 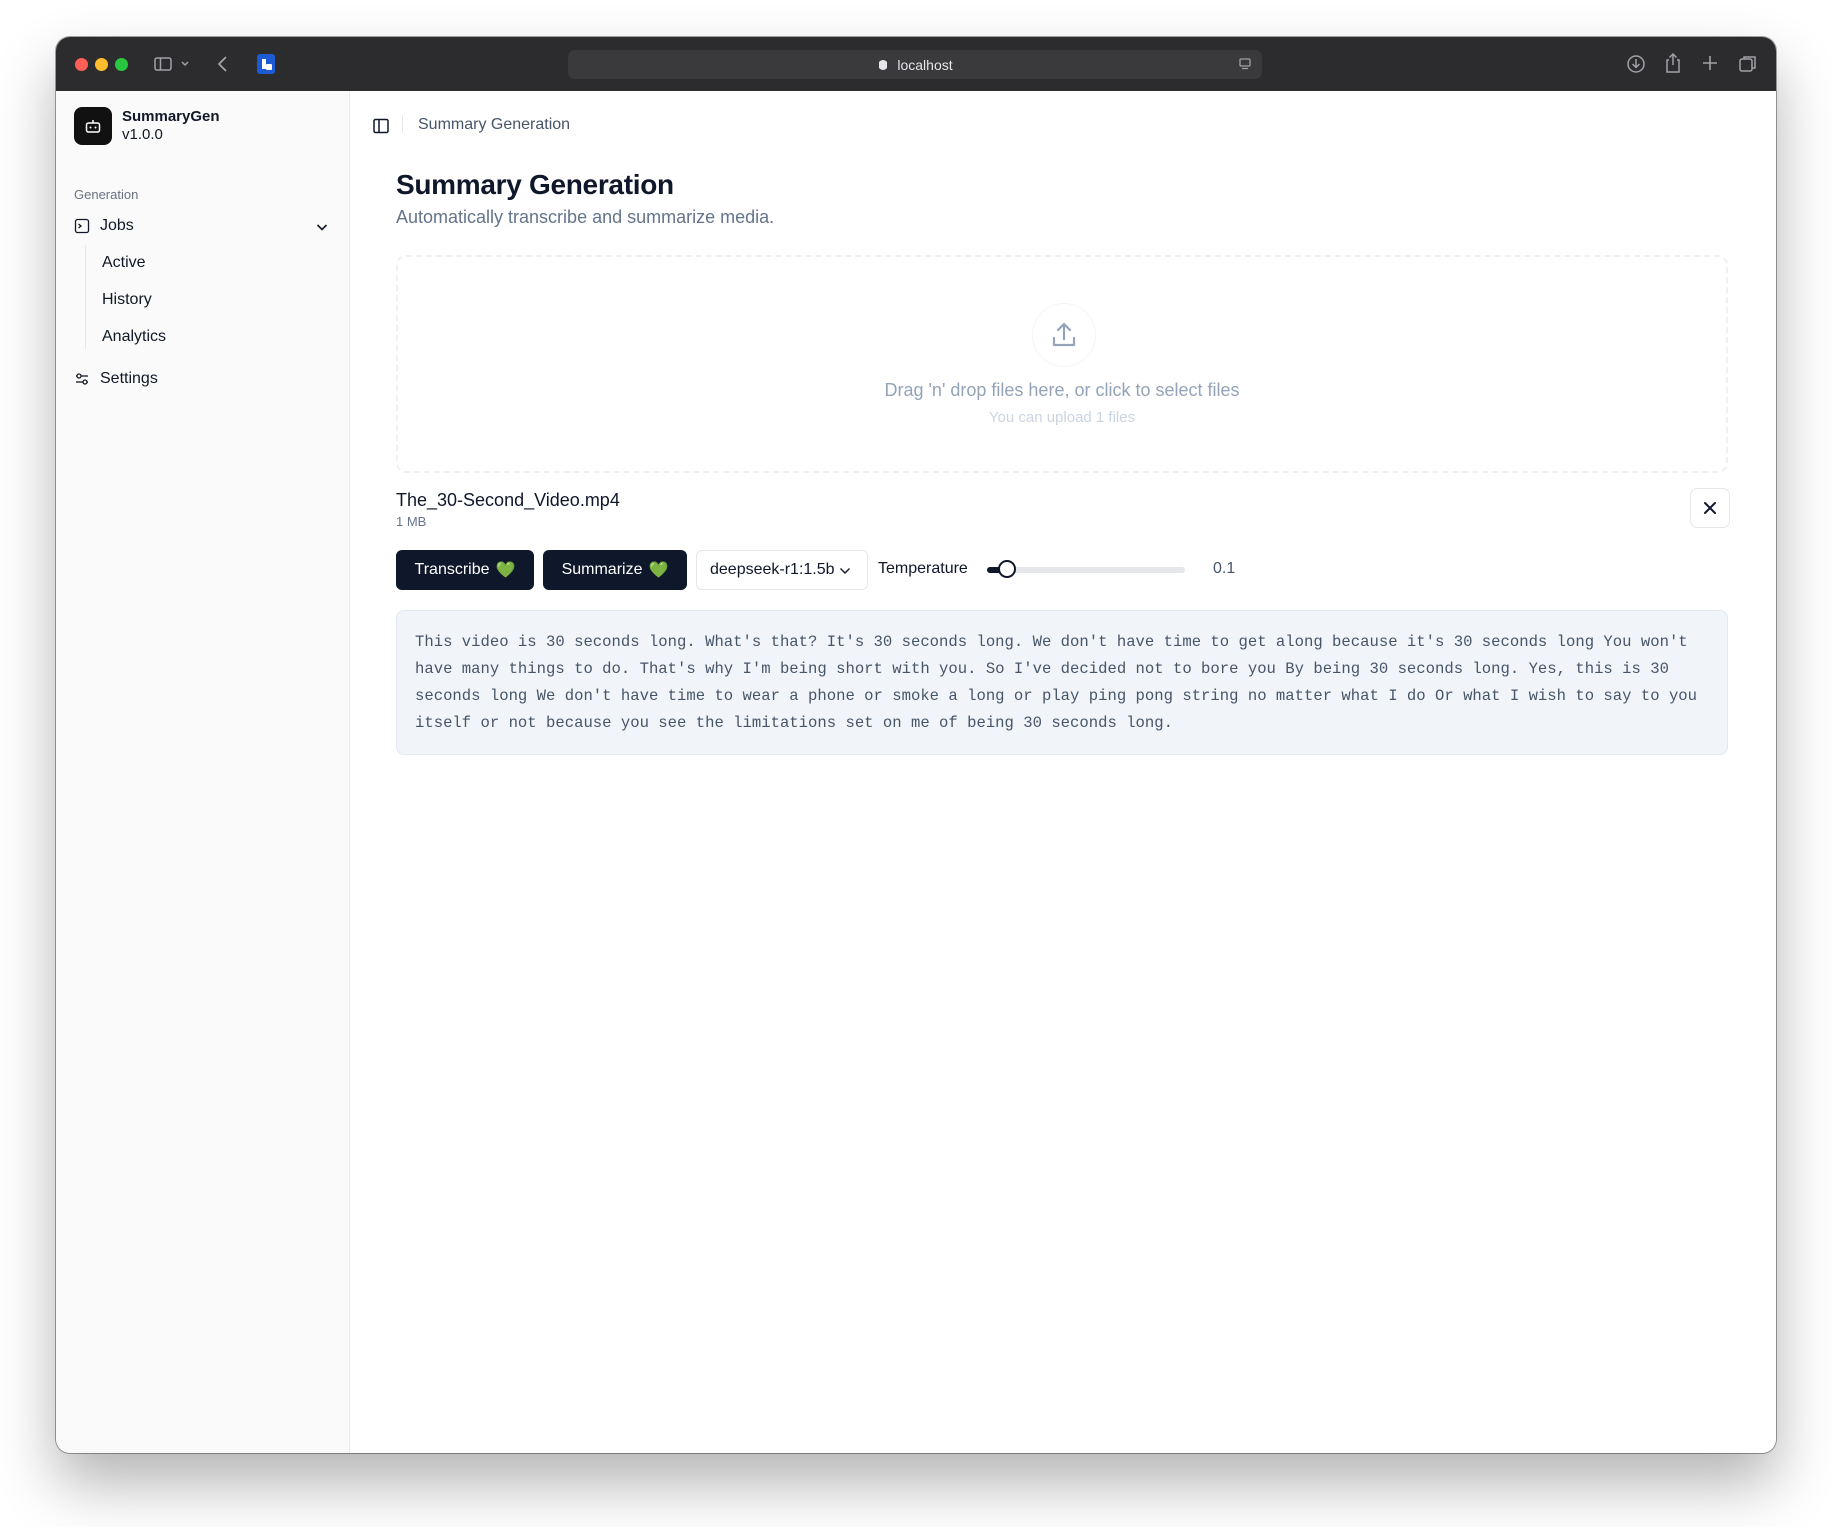 What do you see at coordinates (411, 521) in the screenshot?
I see `file-size: 1 MB` at bounding box center [411, 521].